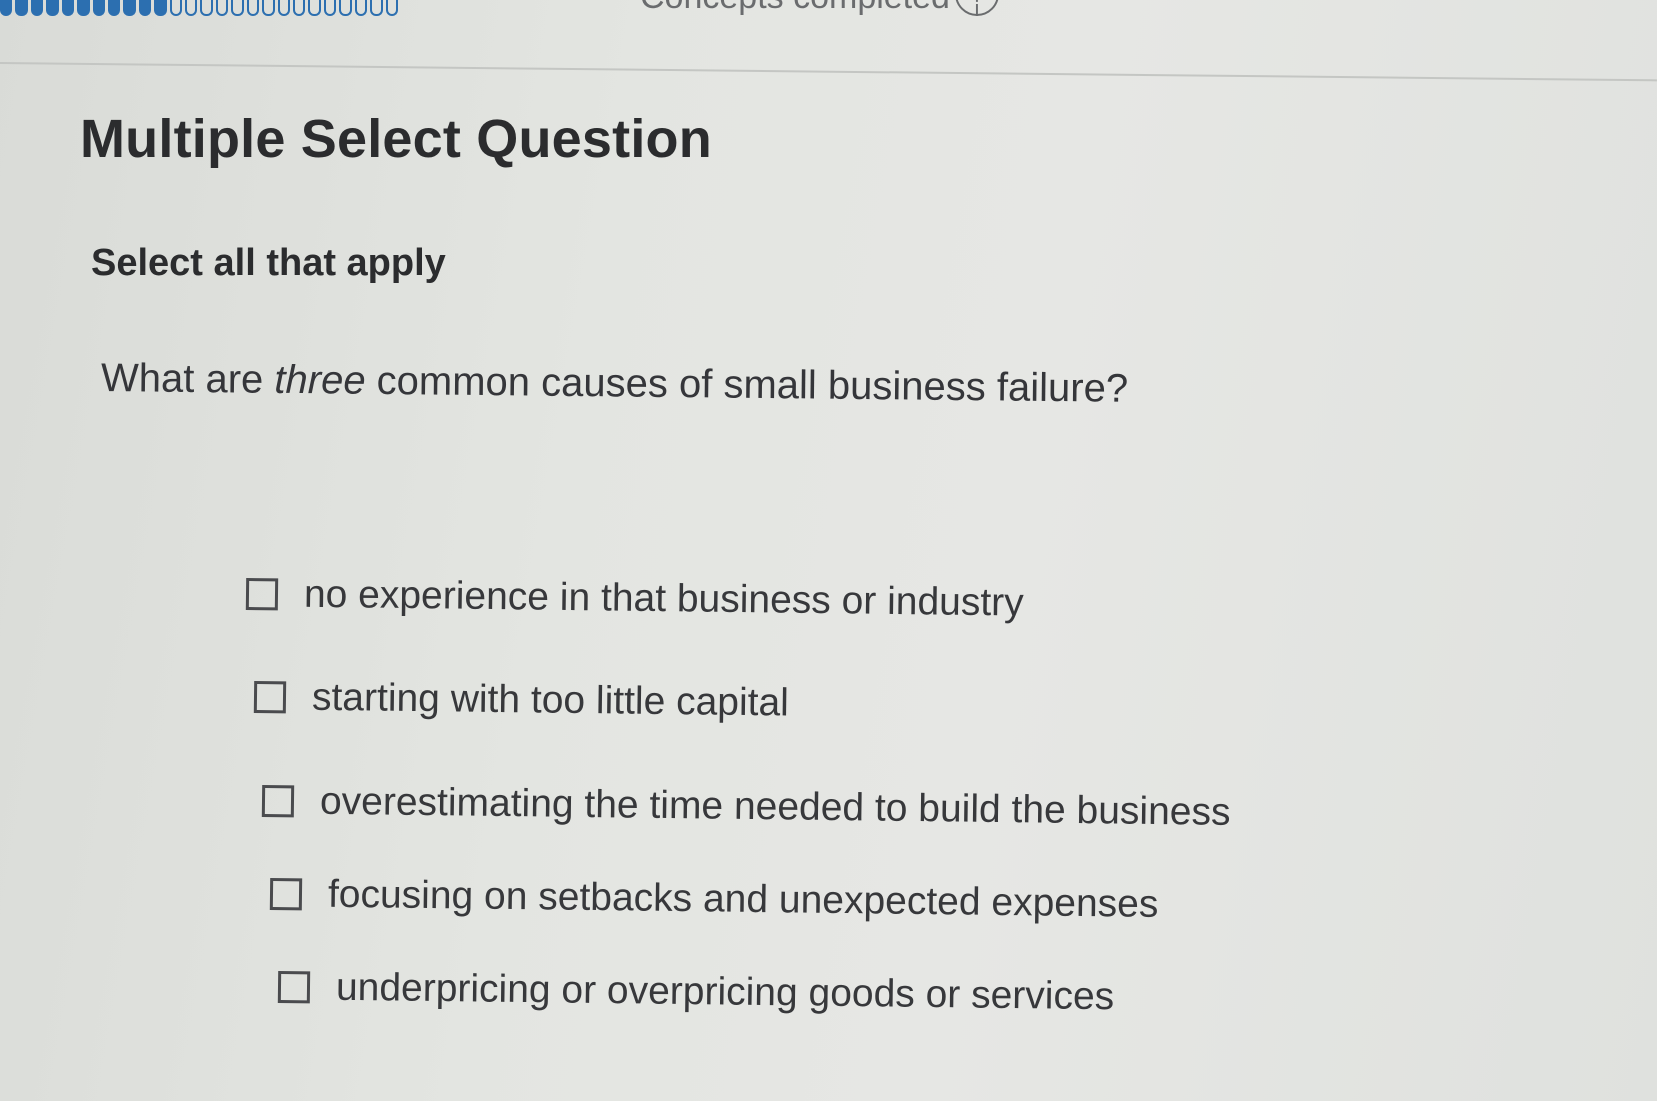 The height and width of the screenshot is (1101, 1657). What do you see at coordinates (199, 8) in the screenshot?
I see `progress-bar` at bounding box center [199, 8].